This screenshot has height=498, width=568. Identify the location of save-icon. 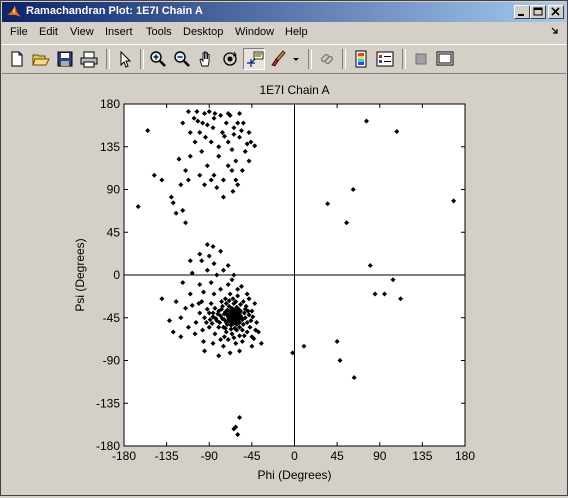
(65, 59).